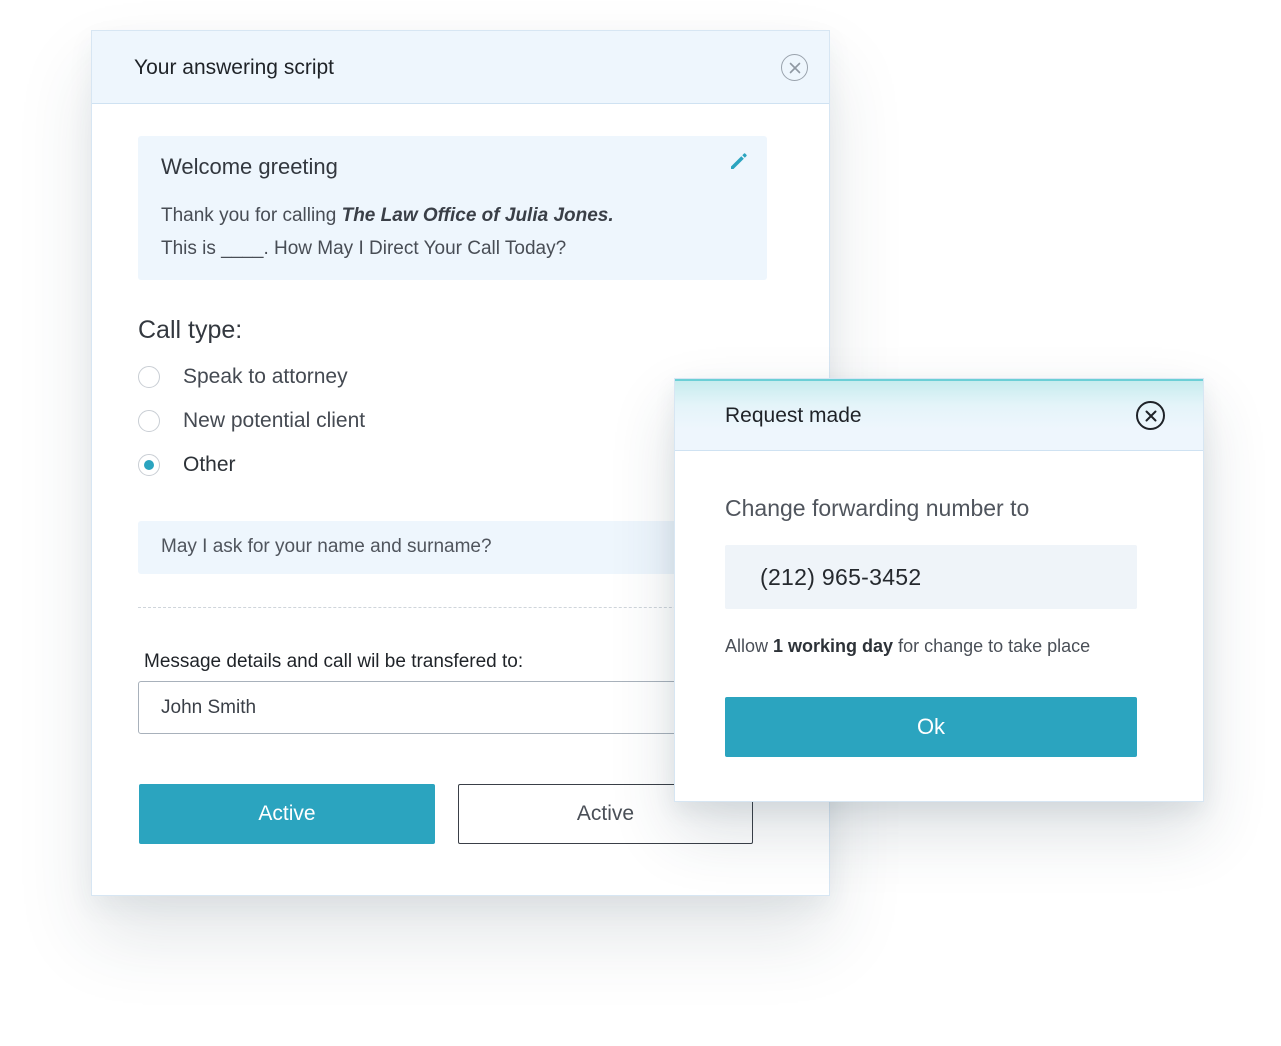 This screenshot has width=1281, height=1046. I want to click on greeting-title: Welcome greeting, so click(249, 166).